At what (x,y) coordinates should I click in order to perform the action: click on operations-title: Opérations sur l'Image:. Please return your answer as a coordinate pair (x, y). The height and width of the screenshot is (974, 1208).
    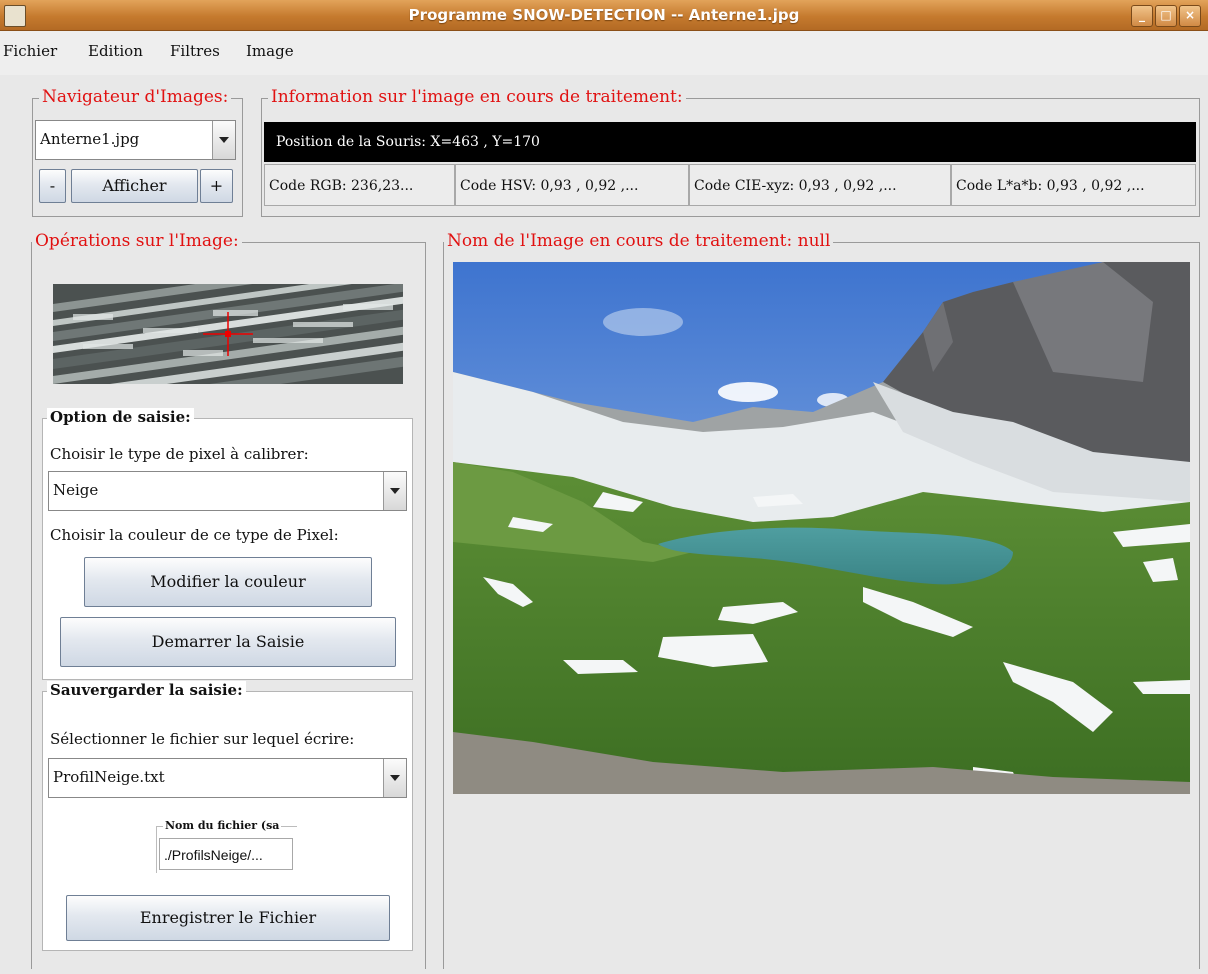
    Looking at the image, I should click on (137, 241).